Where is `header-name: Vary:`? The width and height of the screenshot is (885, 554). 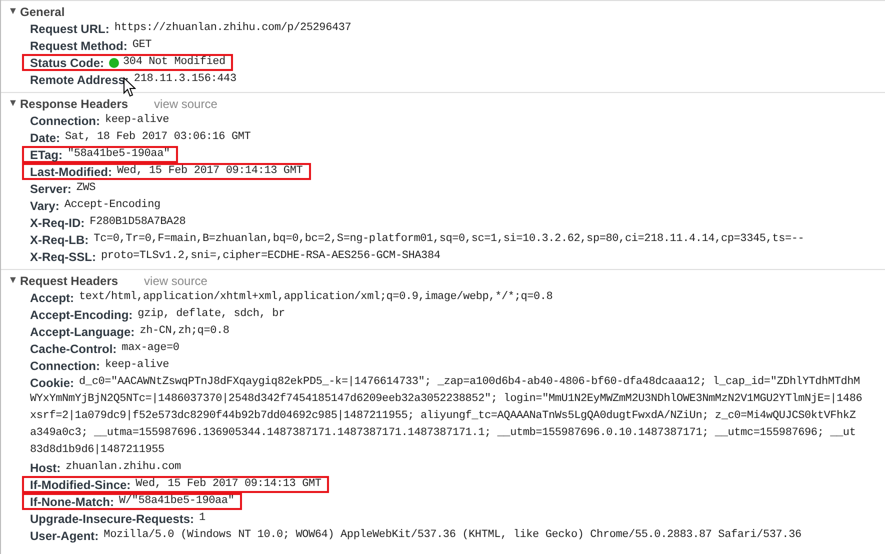
header-name: Vary: is located at coordinates (45, 206).